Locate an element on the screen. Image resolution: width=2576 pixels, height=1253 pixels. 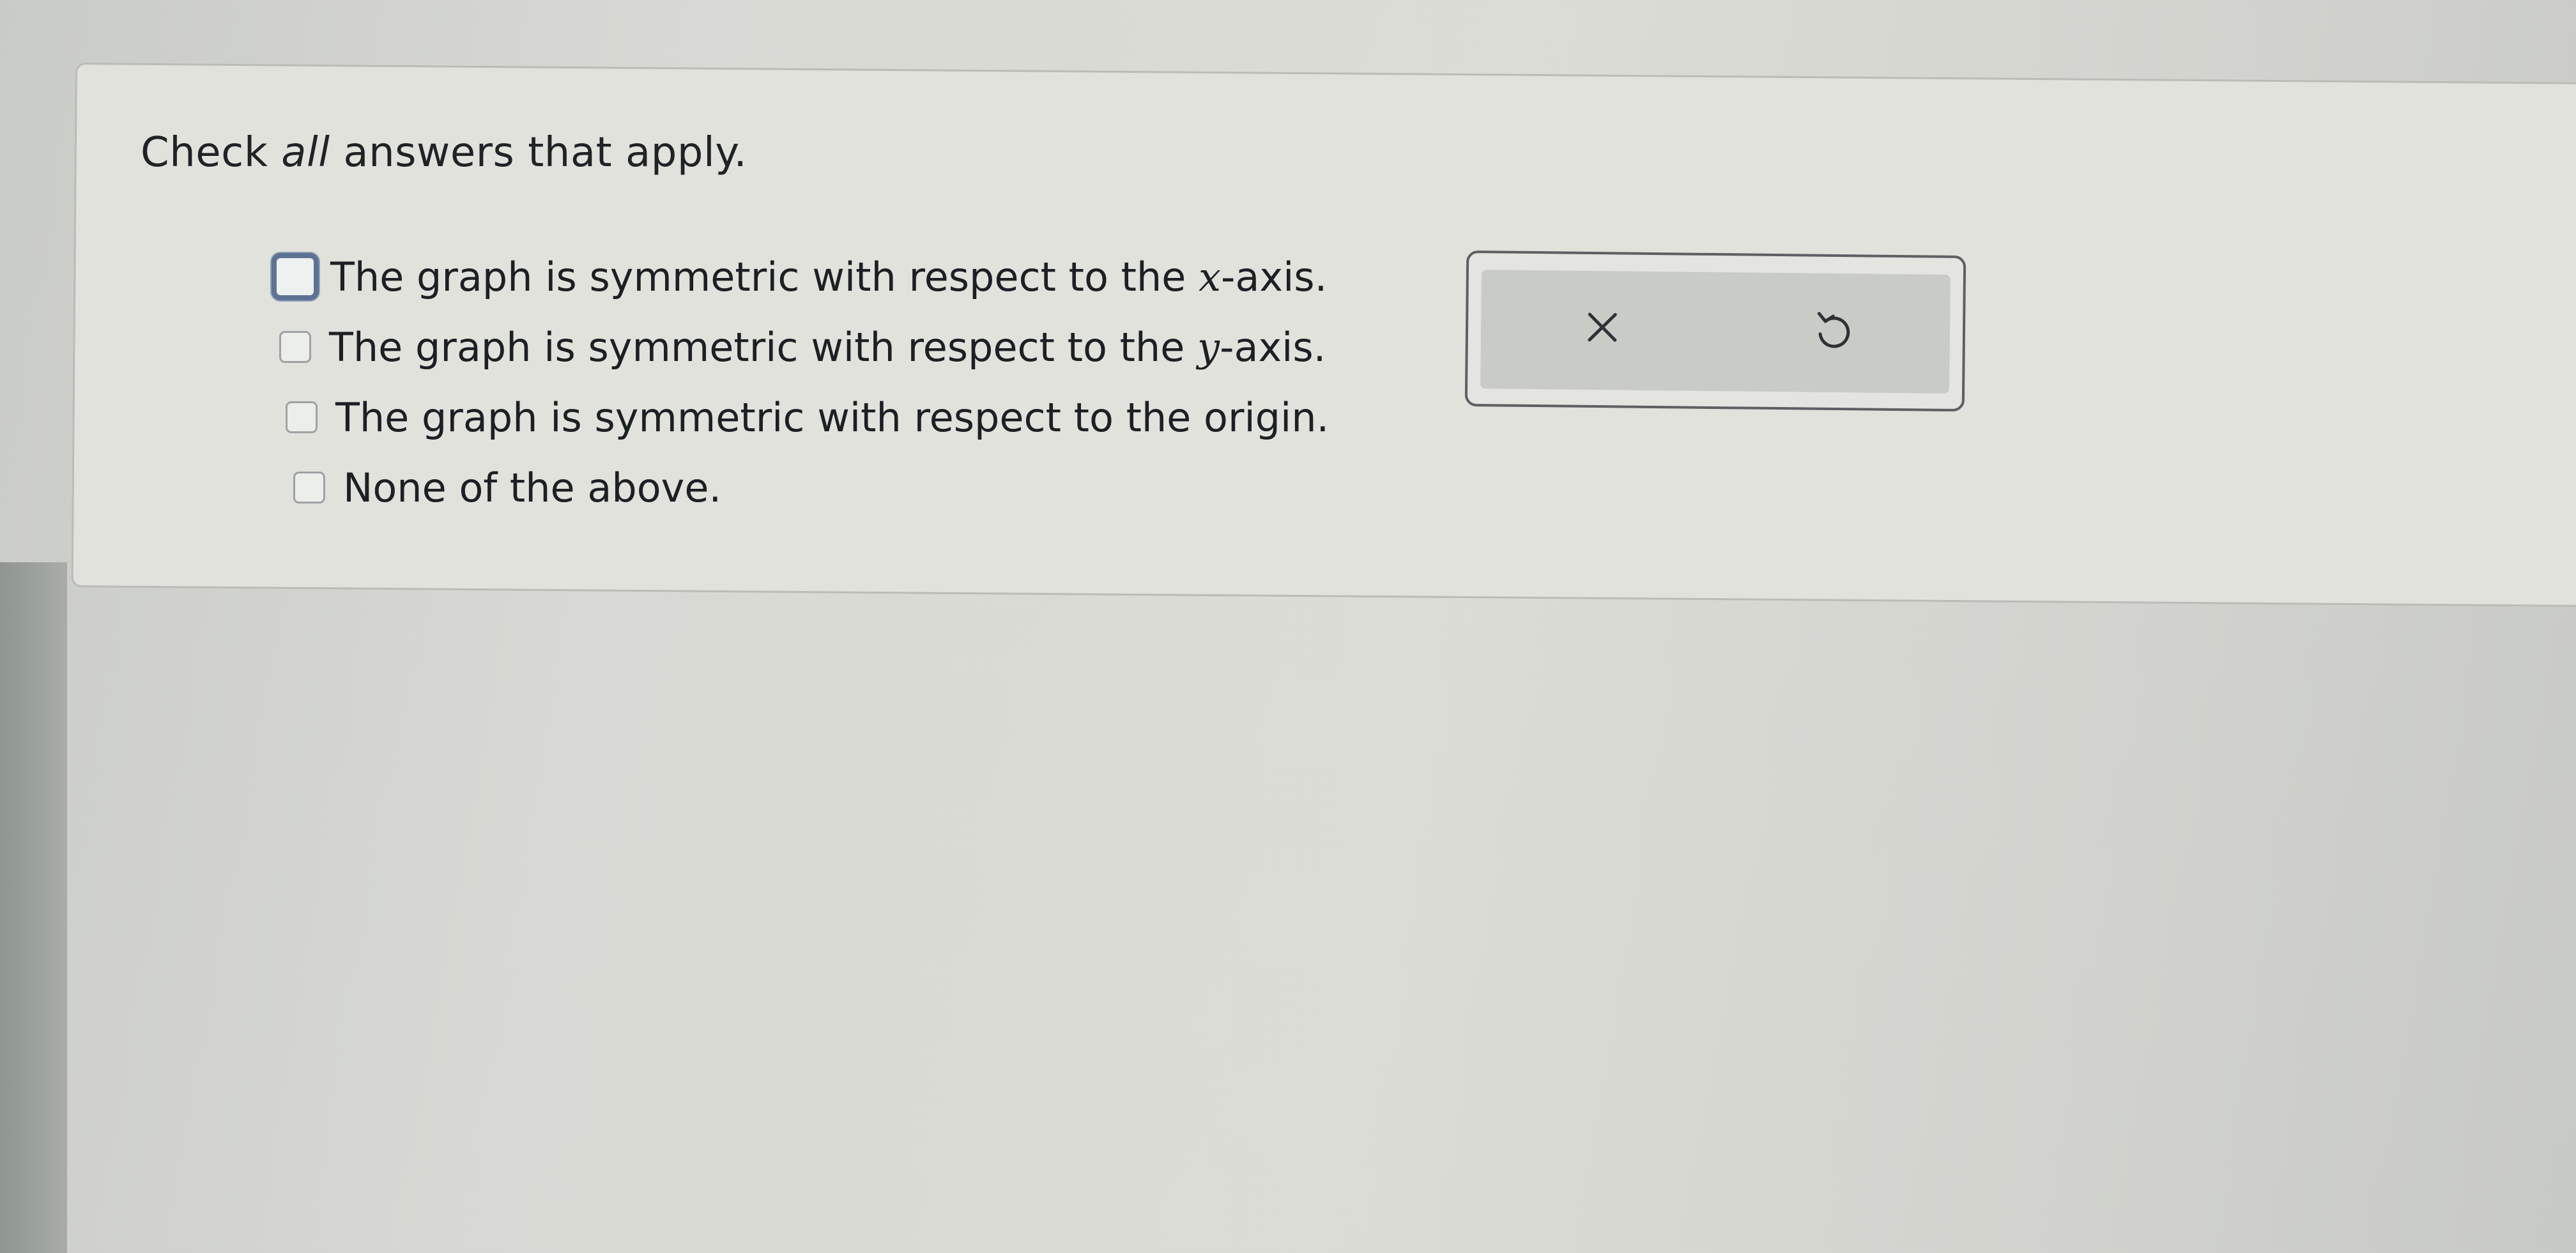
background-edge is located at coordinates (33, 907).